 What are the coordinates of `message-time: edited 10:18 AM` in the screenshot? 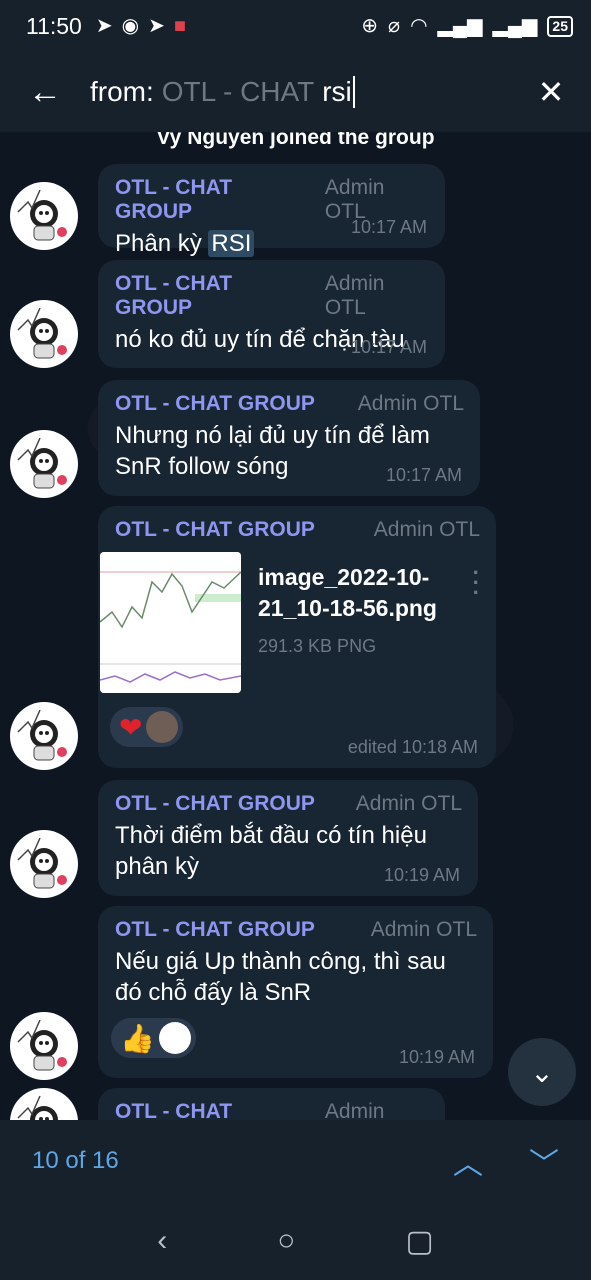 It's located at (412, 747).